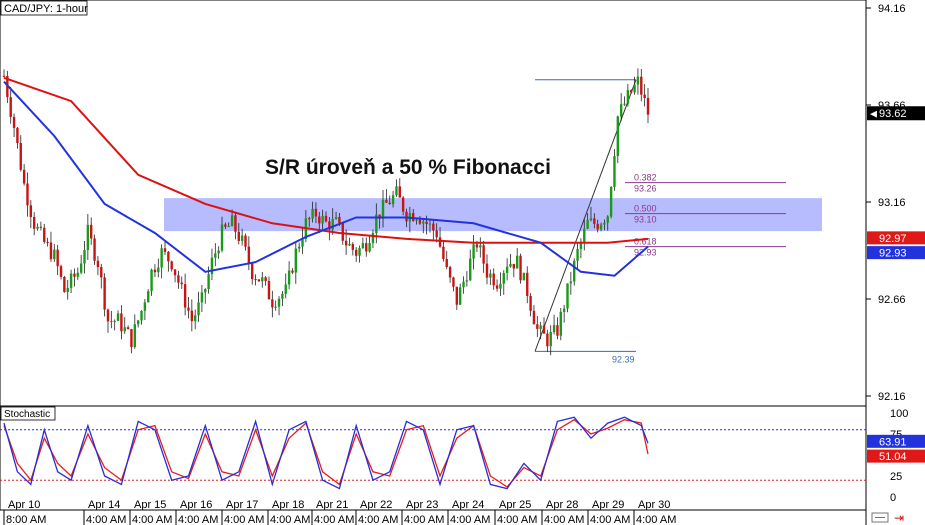 This screenshot has height=525, width=925. Describe the element at coordinates (242, 505) in the screenshot. I see `day-label: Apr 17` at that location.